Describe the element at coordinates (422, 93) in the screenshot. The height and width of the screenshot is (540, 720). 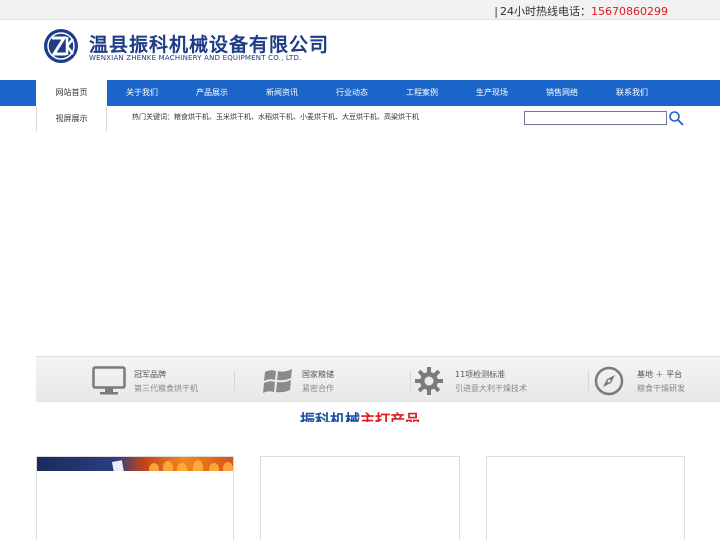
I see `nav-item-cases: 工程案例` at that location.